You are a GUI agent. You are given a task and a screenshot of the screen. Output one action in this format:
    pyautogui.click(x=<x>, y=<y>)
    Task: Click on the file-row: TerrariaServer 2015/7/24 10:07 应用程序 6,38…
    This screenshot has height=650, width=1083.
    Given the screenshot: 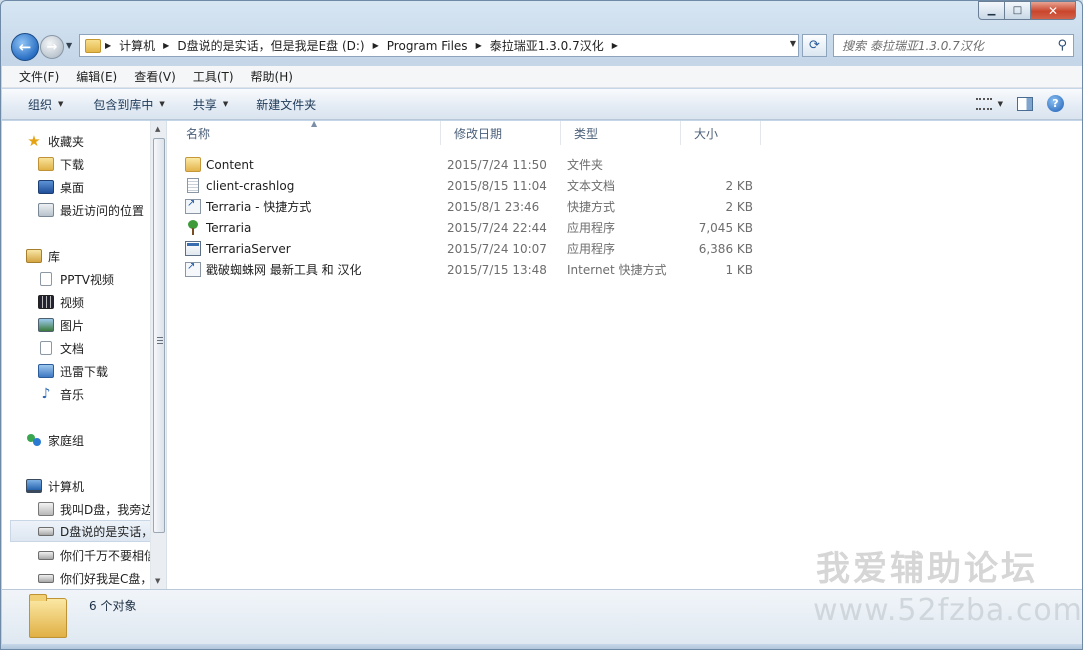 What is the action you would take?
    pyautogui.click(x=475, y=248)
    